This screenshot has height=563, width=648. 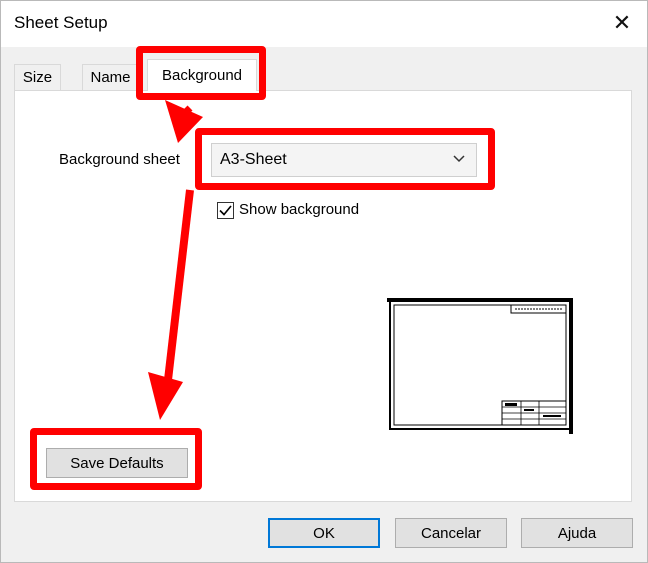 I want to click on cancel-button: Cancelar, so click(x=451, y=533).